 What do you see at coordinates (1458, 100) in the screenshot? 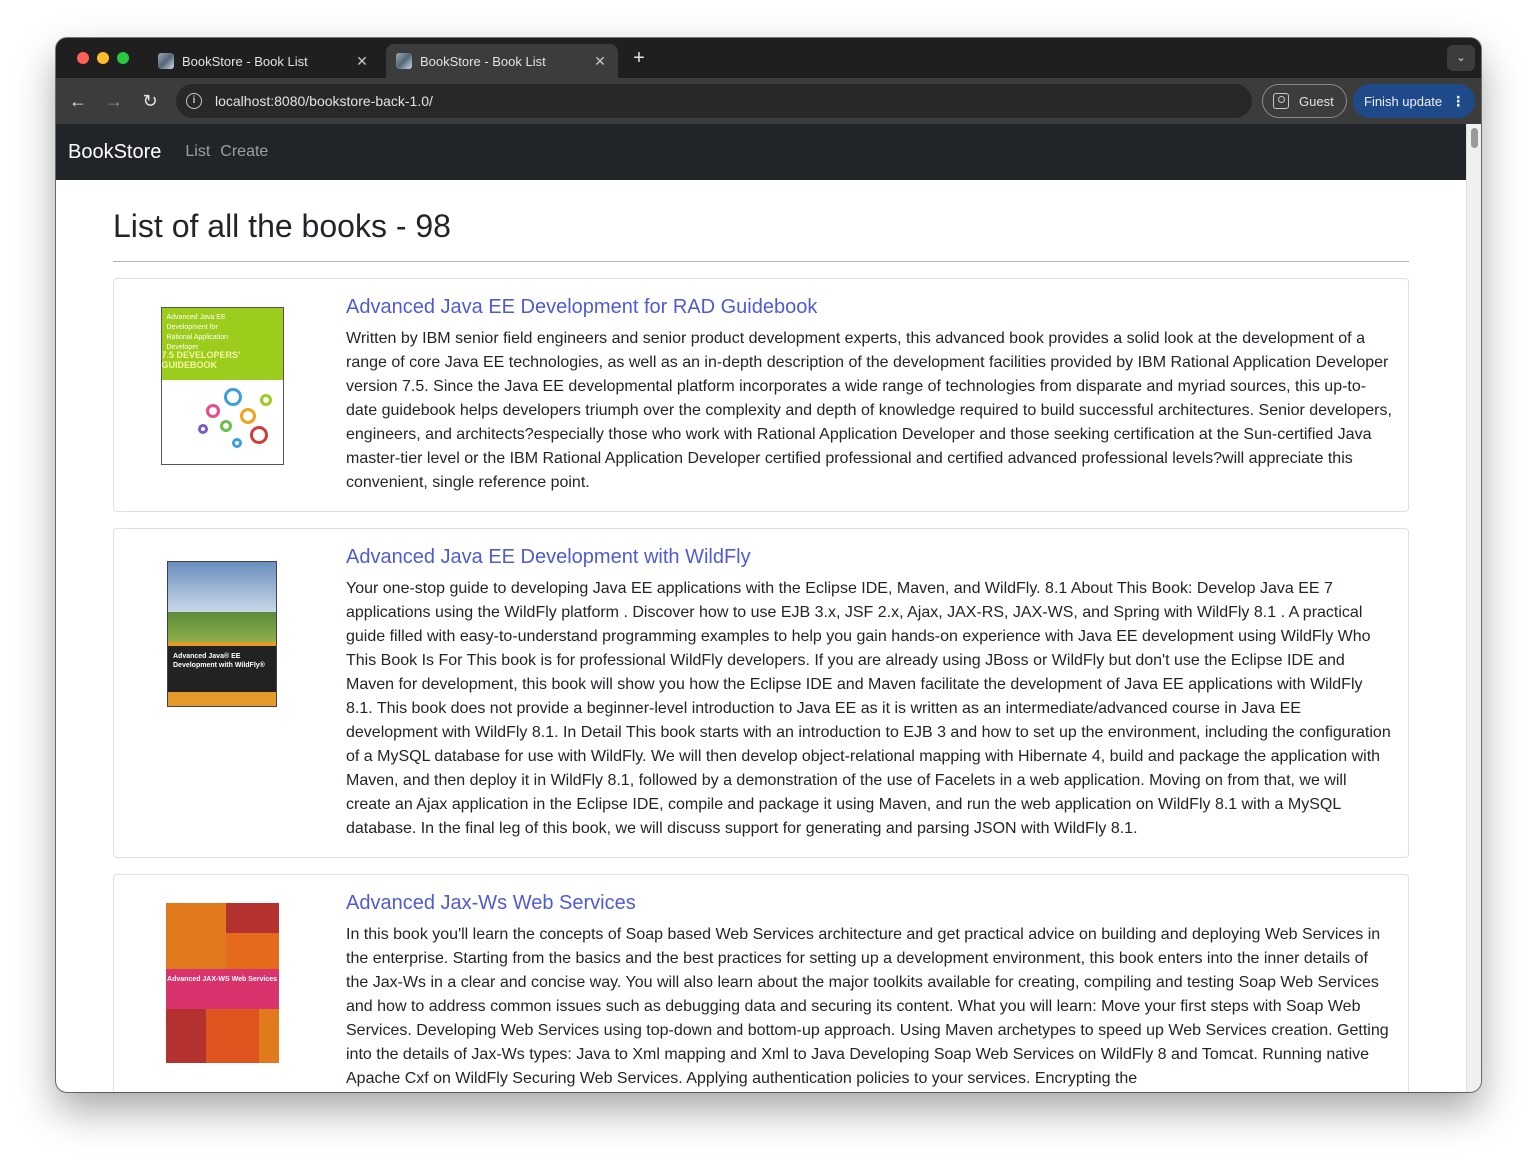
I see `more-vert-icon: ⋮` at bounding box center [1458, 100].